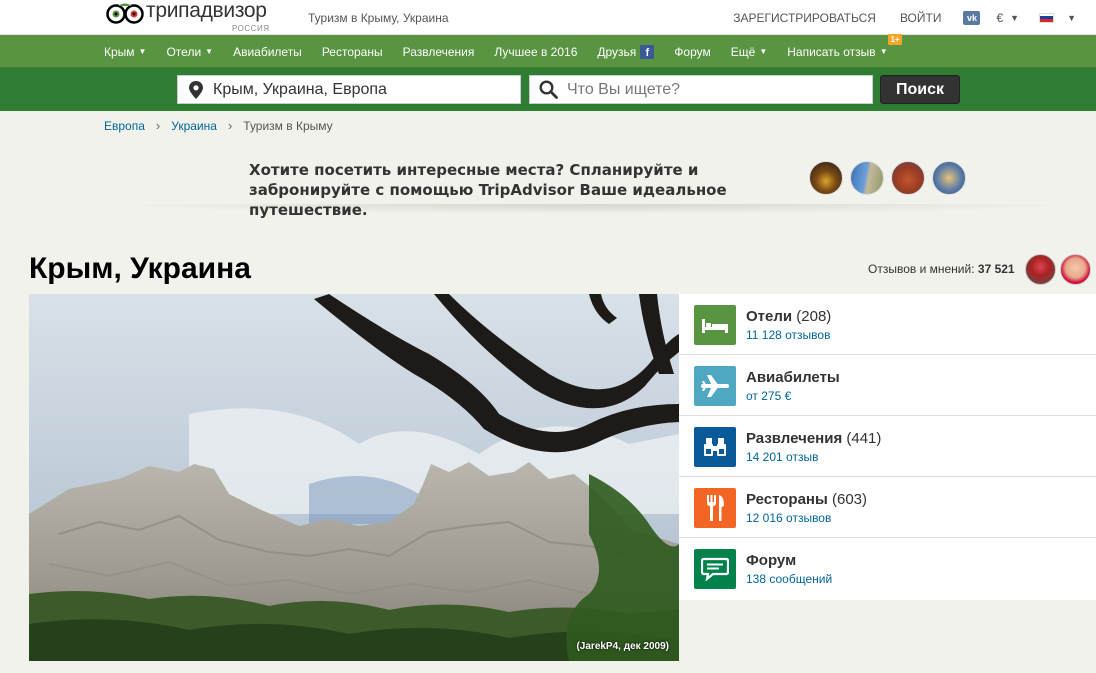  I want to click on category-title: Развлечения (441), so click(813, 438).